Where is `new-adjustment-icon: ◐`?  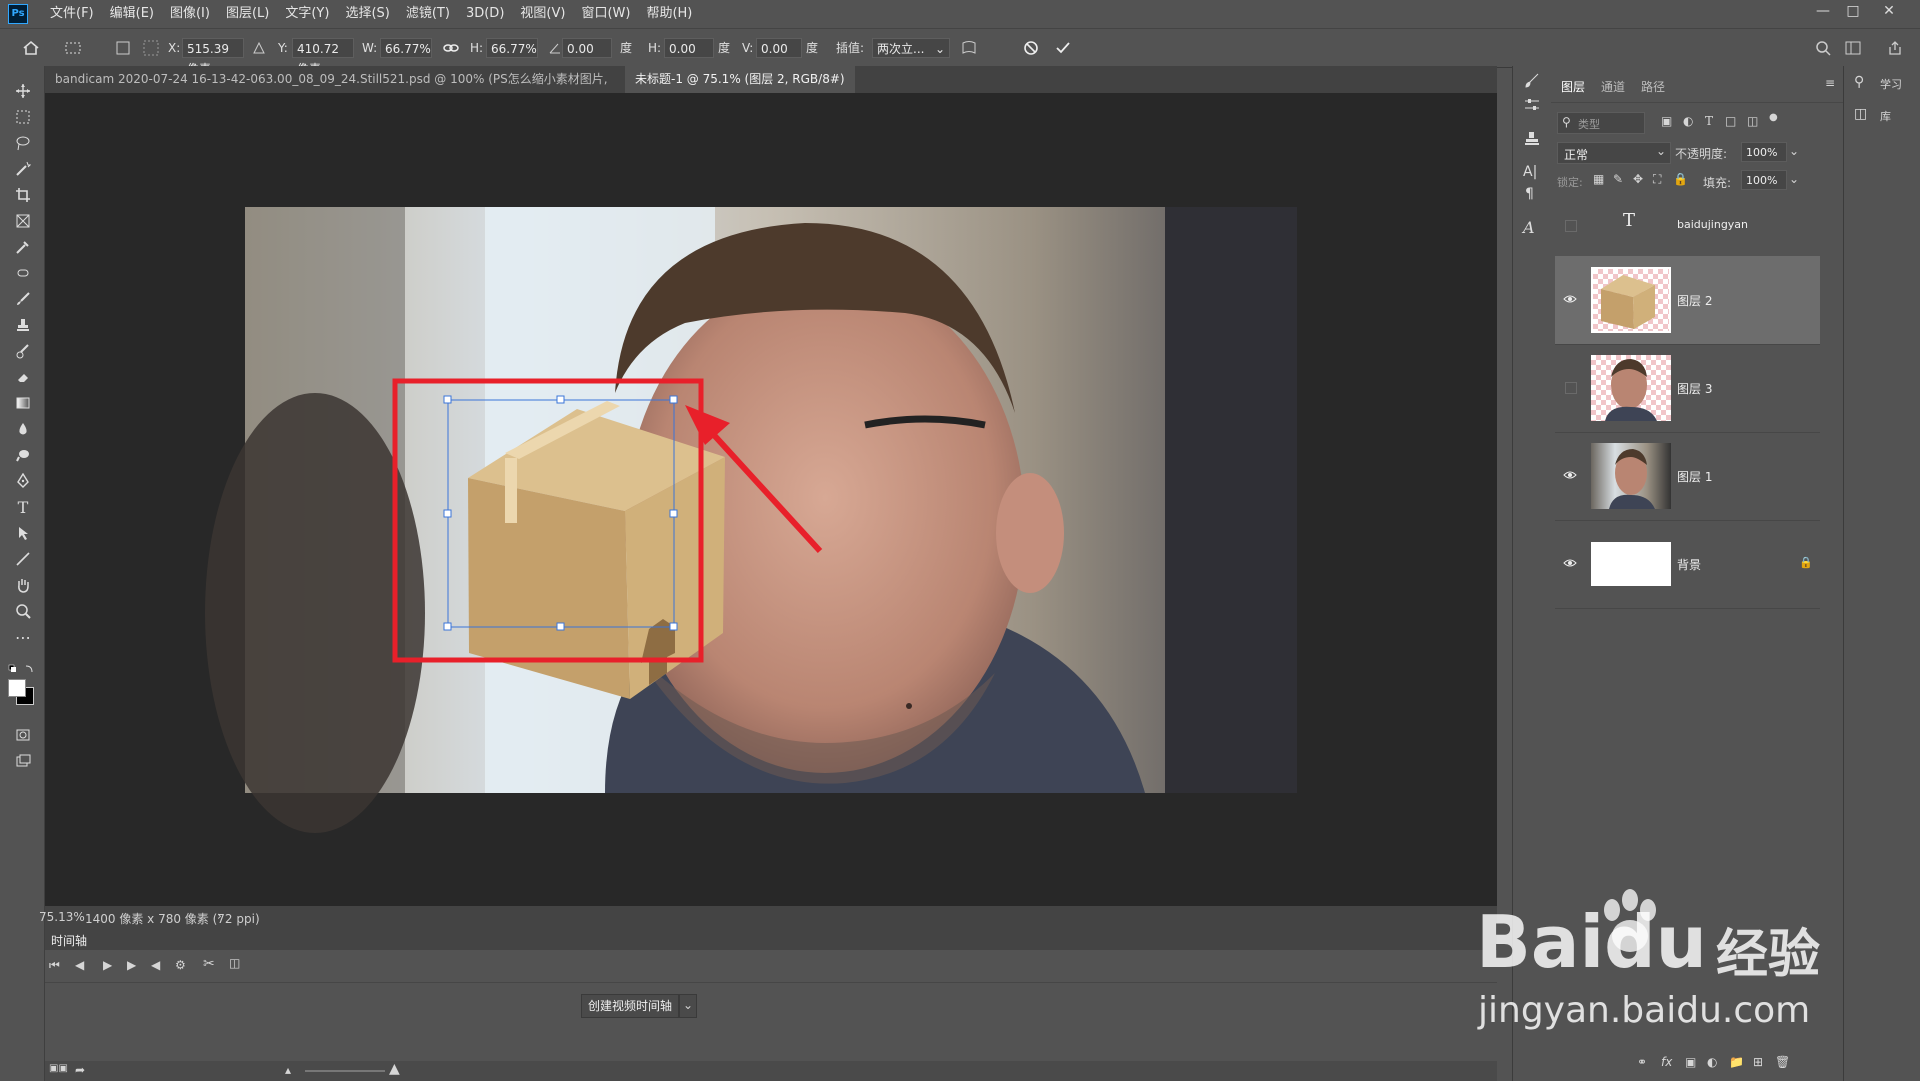 new-adjustment-icon: ◐ is located at coordinates (1712, 1062).